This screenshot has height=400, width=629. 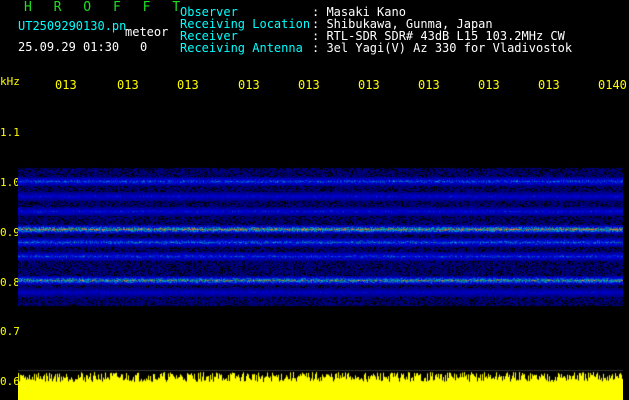 I want to click on file-type-label: meteor, so click(x=147, y=32).